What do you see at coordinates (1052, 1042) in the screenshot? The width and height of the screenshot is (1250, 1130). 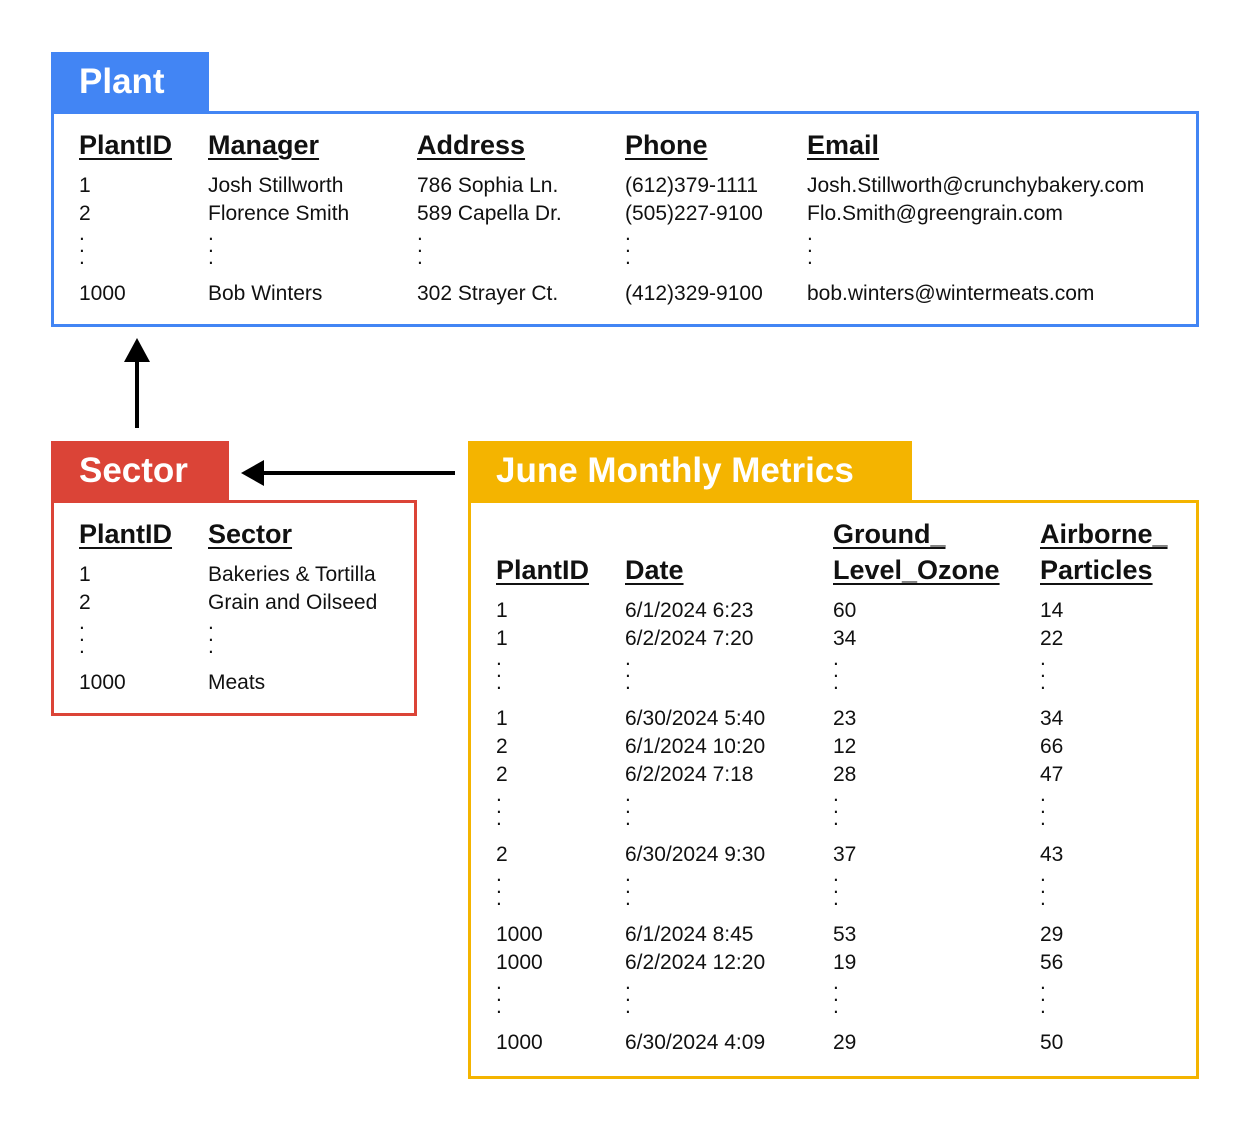 I see `table-cell: 50` at bounding box center [1052, 1042].